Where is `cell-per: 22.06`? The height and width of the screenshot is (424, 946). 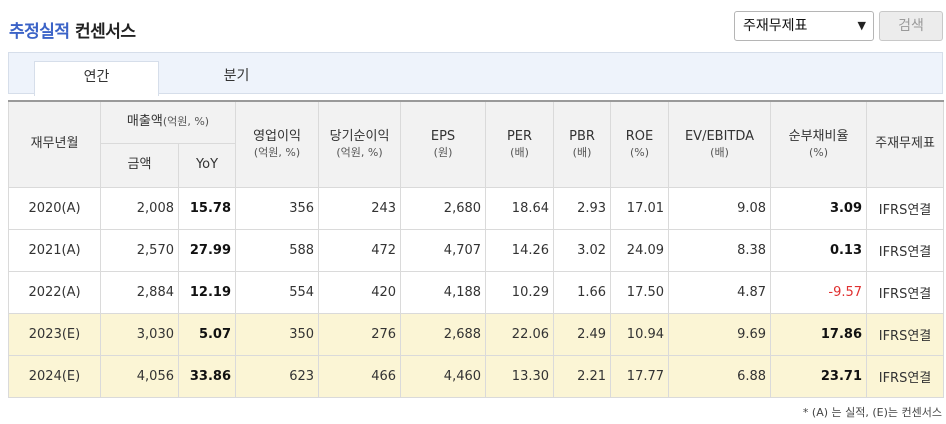
cell-per: 22.06 is located at coordinates (520, 334).